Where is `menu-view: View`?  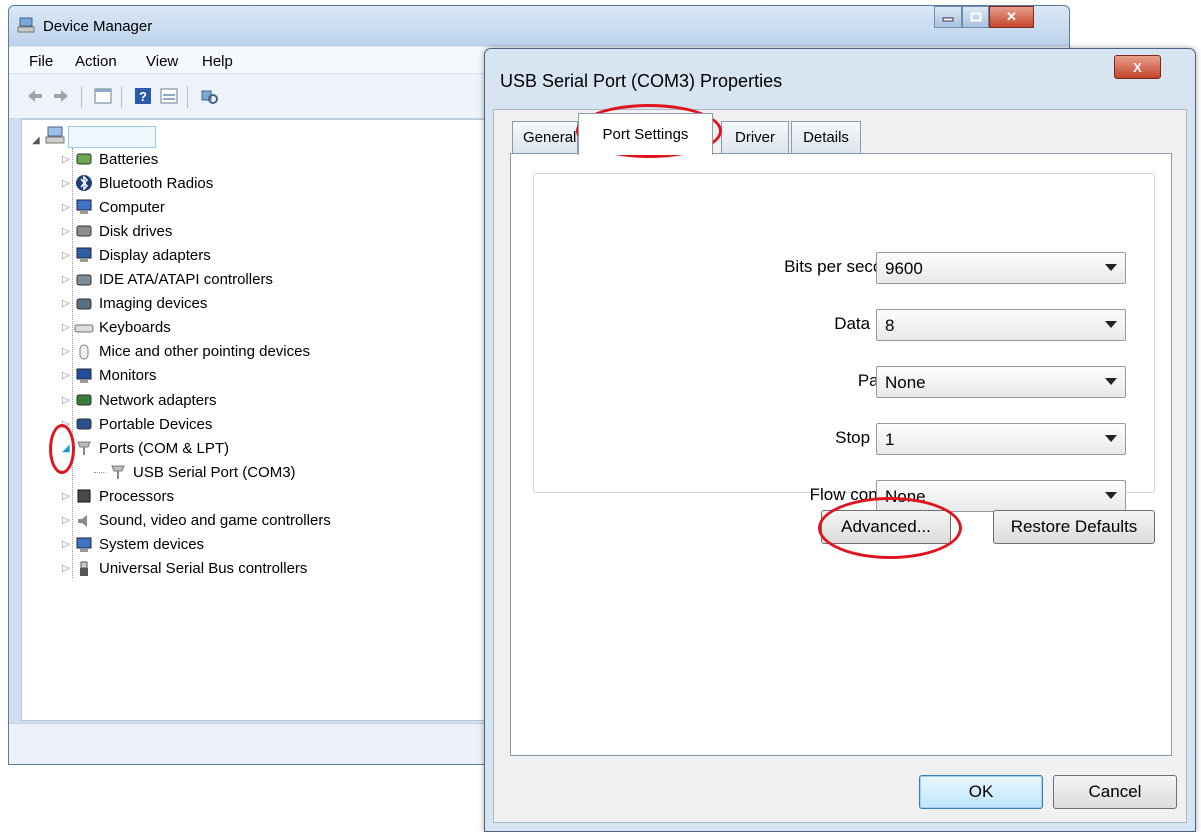
menu-view: View is located at coordinates (162, 61).